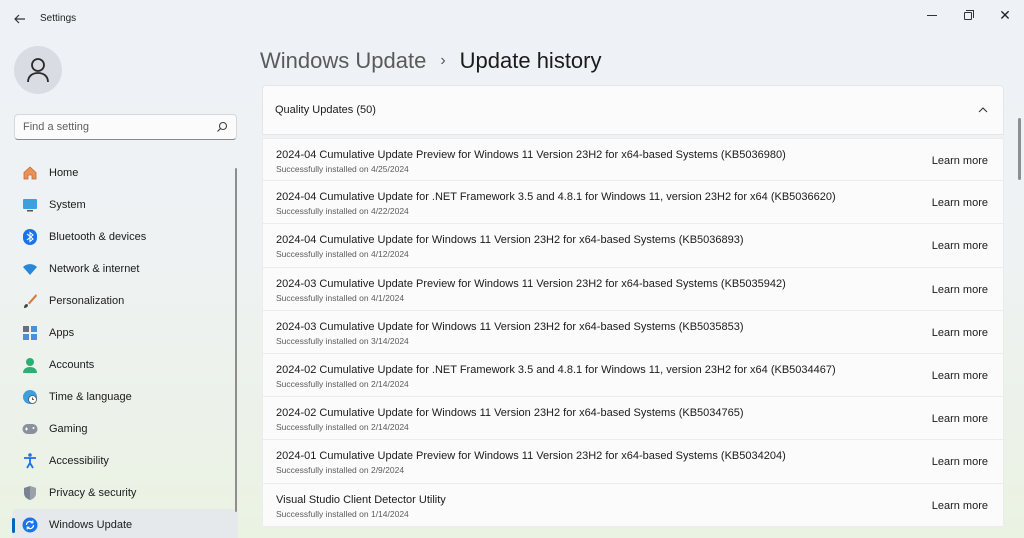  Describe the element at coordinates (91, 525) in the screenshot. I see `sidebar-item-label: Windows Update` at that location.